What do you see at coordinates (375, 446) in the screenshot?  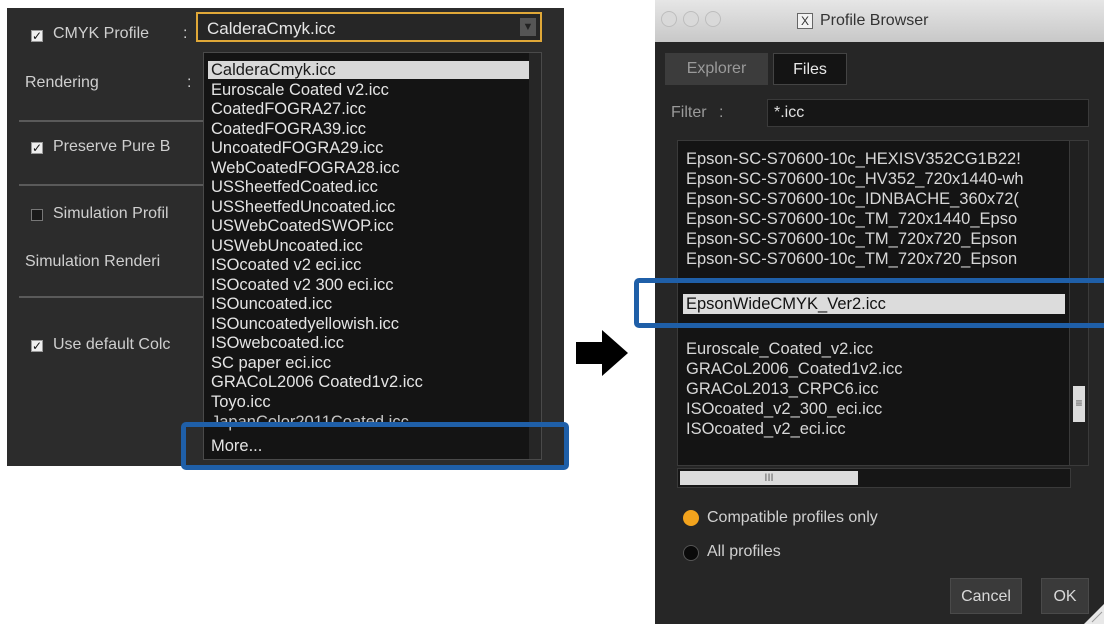 I see `highlight-box-more` at bounding box center [375, 446].